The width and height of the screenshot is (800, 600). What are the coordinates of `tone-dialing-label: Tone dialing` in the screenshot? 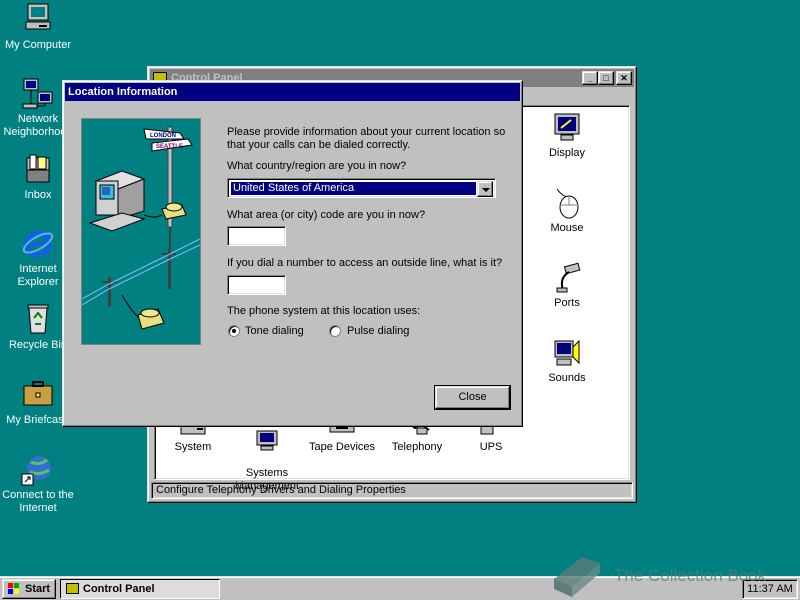 It's located at (274, 331).